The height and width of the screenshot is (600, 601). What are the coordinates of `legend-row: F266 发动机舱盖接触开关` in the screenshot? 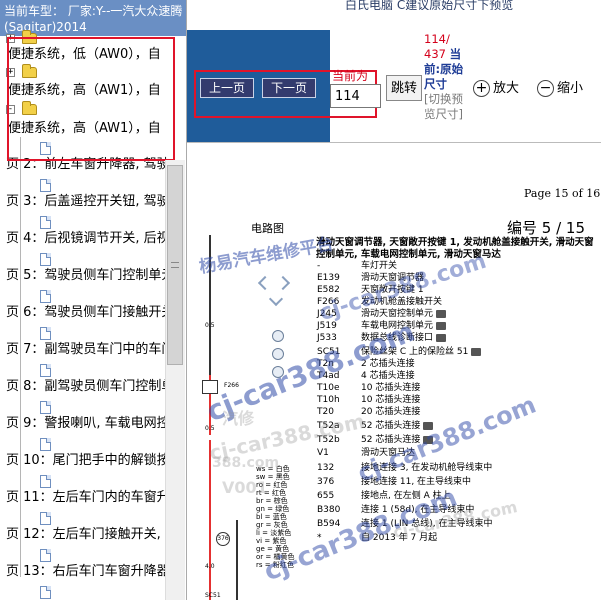 It's located at (380, 302).